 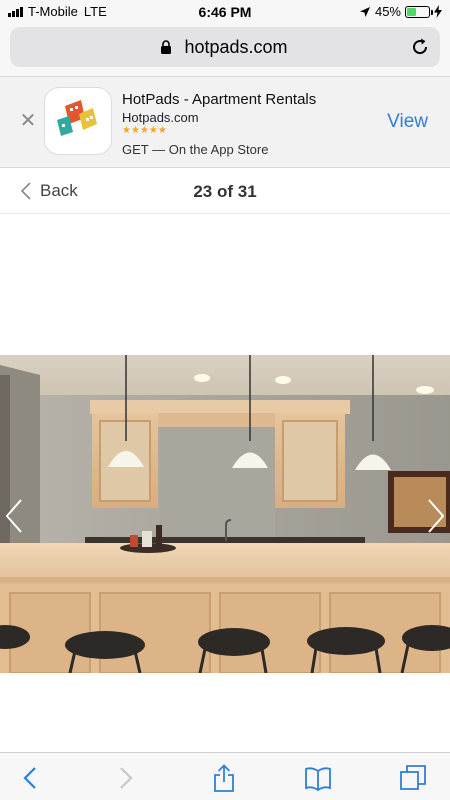 I want to click on photo-counter: 23 of 31, so click(x=225, y=191).